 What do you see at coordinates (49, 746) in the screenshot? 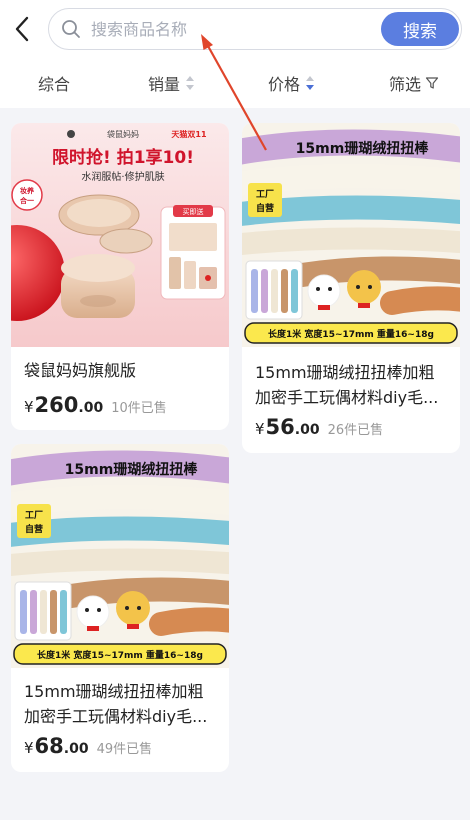
I see `price-integer: 68` at bounding box center [49, 746].